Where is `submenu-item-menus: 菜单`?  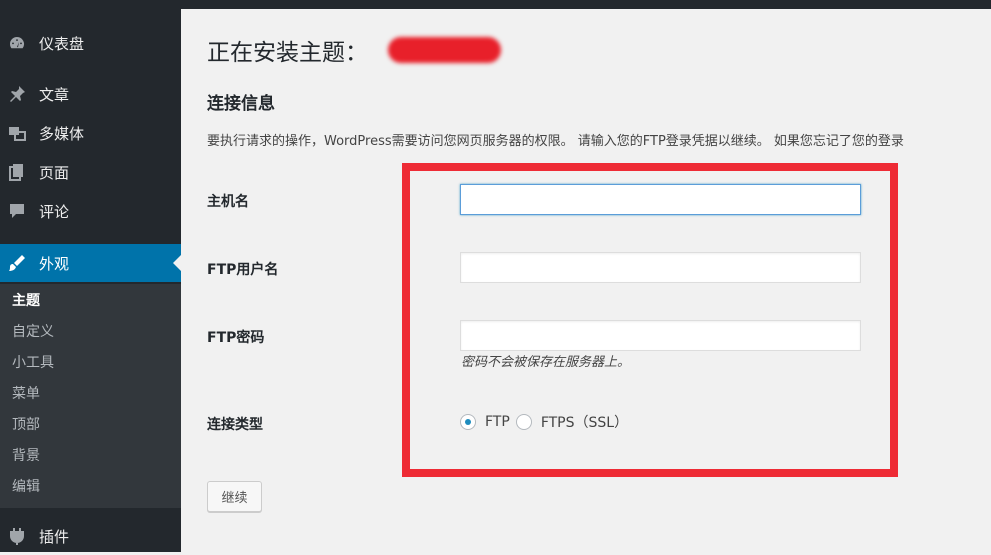 submenu-item-menus: 菜单 is located at coordinates (26, 393).